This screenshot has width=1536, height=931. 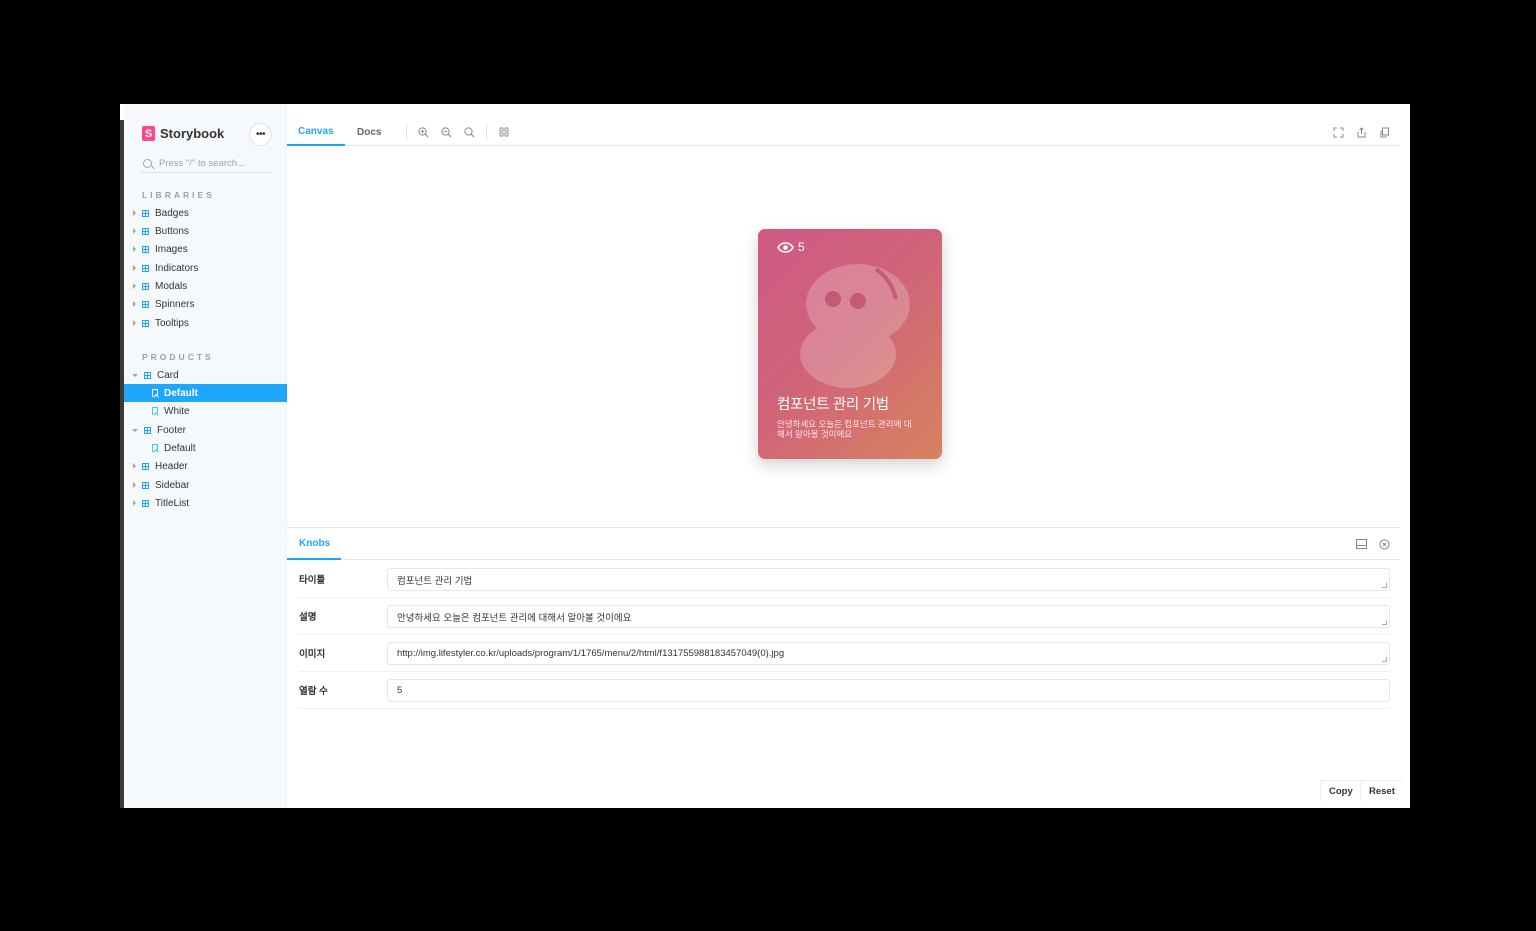 What do you see at coordinates (369, 132) in the screenshot?
I see `tab-docs: Docs` at bounding box center [369, 132].